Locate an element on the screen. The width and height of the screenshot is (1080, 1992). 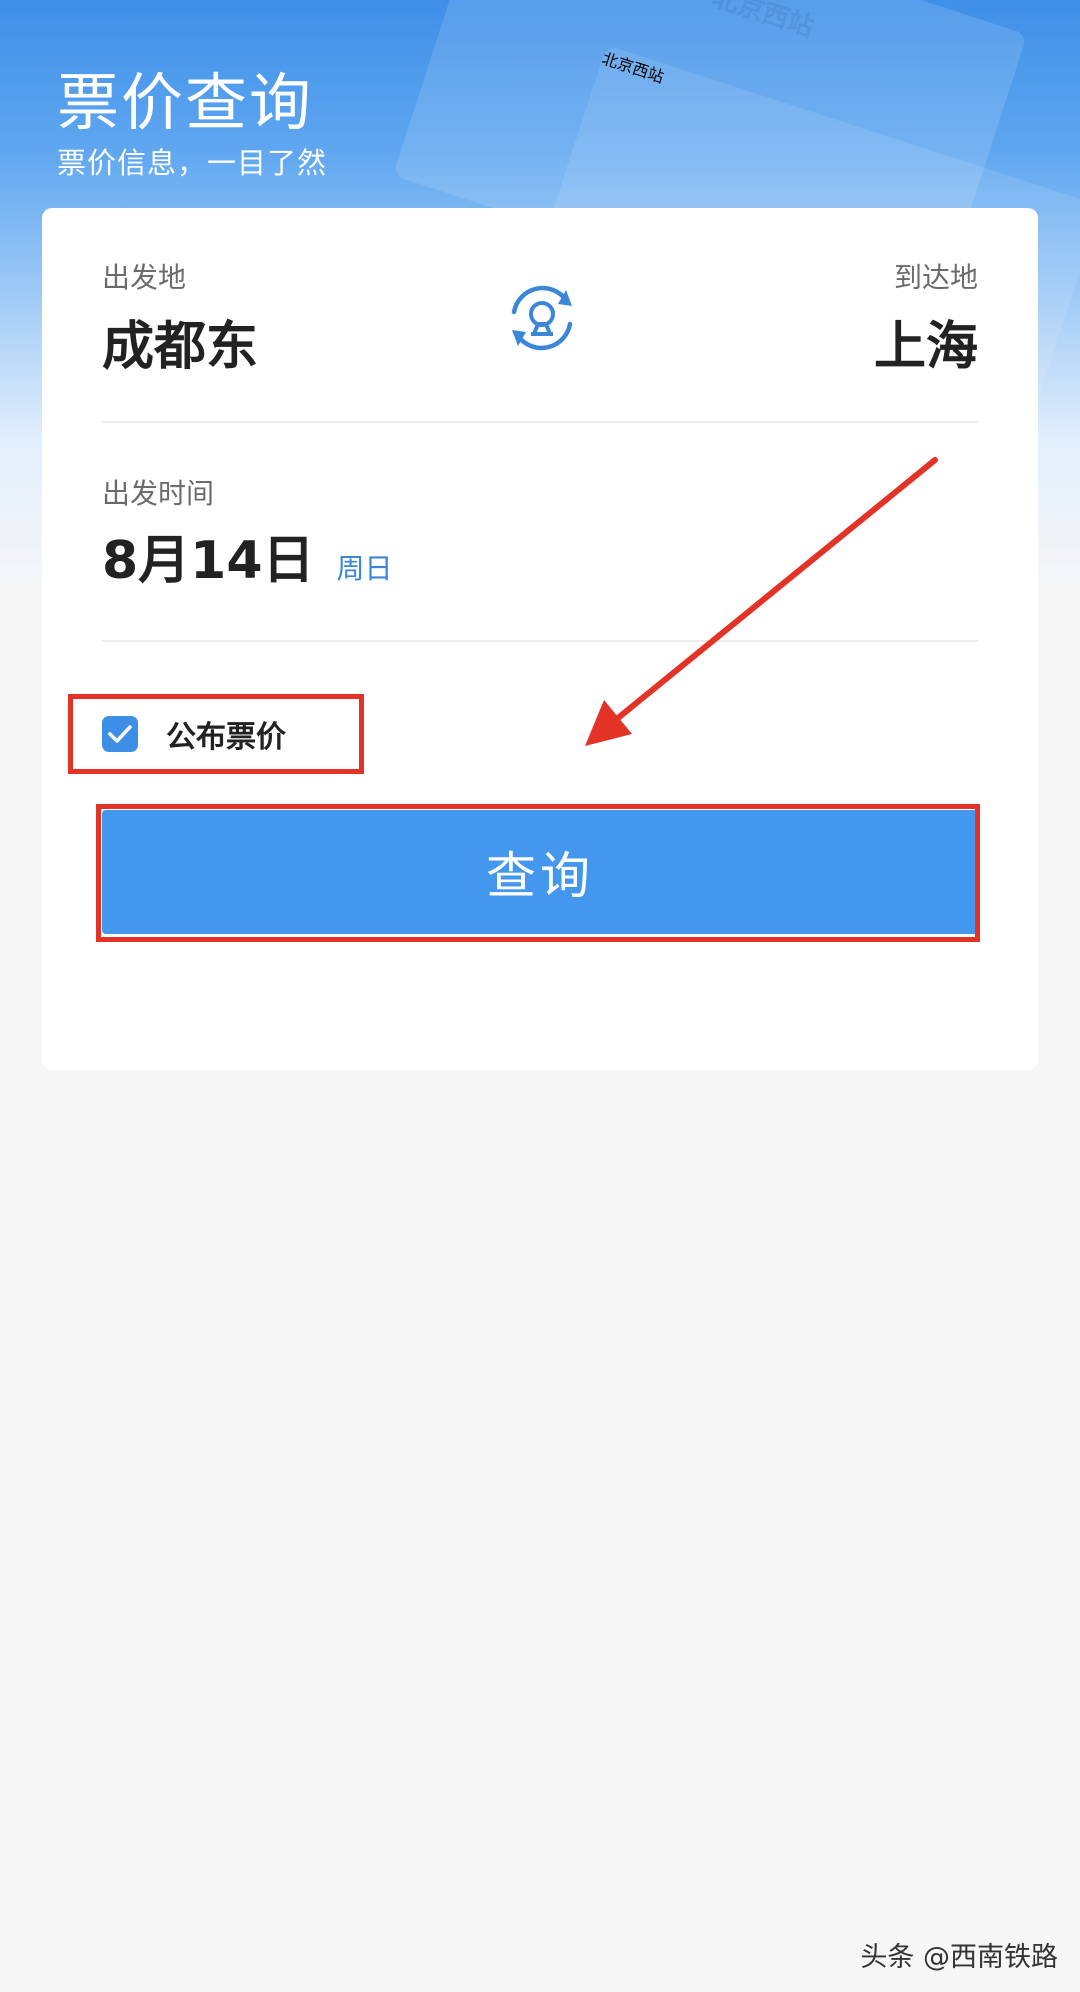
published-fare-checkbox-row: 公布票价 is located at coordinates (194, 734).